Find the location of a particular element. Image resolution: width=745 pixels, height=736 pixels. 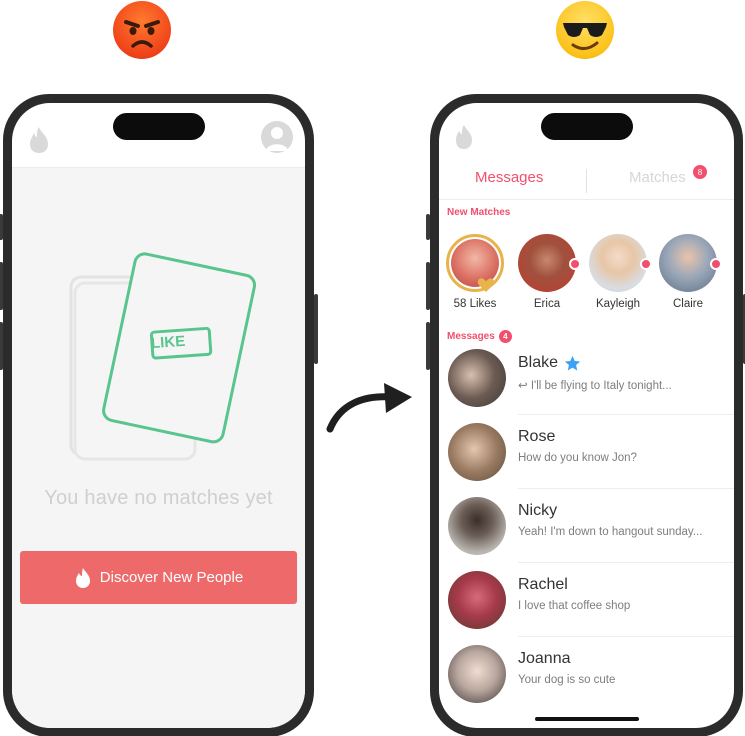

tab-divider is located at coordinates (586, 181).